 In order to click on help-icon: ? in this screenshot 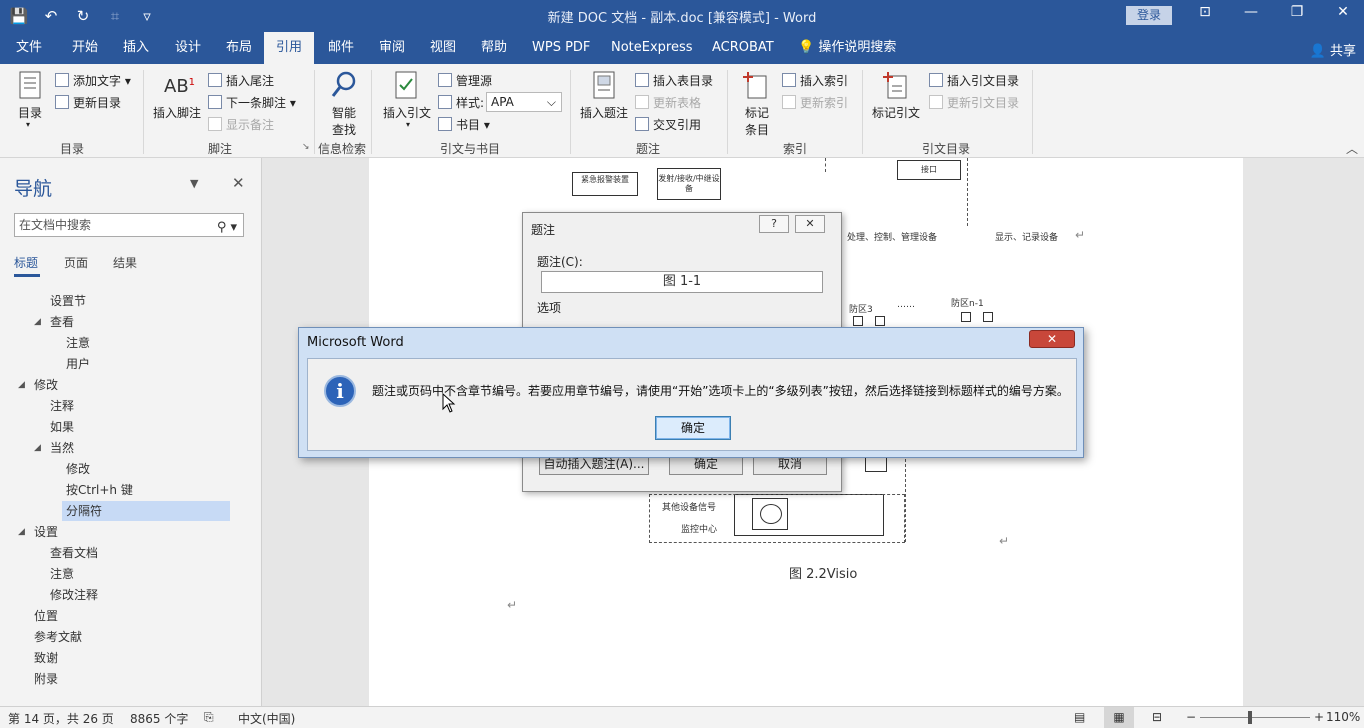, I will do `click(774, 224)`.